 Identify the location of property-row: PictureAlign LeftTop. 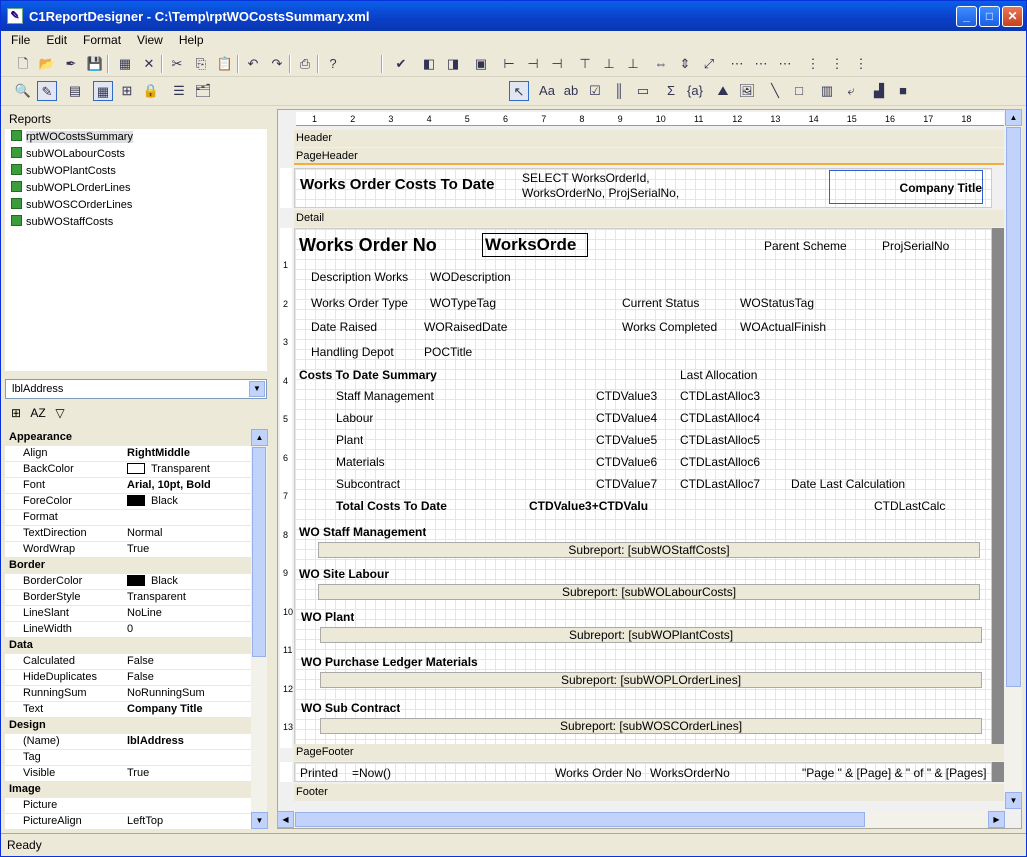
(128, 821).